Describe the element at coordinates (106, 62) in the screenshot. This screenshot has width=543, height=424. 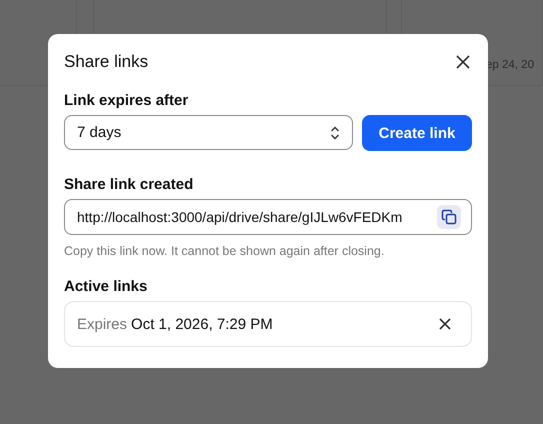
I see `dialog-title: Share links` at that location.